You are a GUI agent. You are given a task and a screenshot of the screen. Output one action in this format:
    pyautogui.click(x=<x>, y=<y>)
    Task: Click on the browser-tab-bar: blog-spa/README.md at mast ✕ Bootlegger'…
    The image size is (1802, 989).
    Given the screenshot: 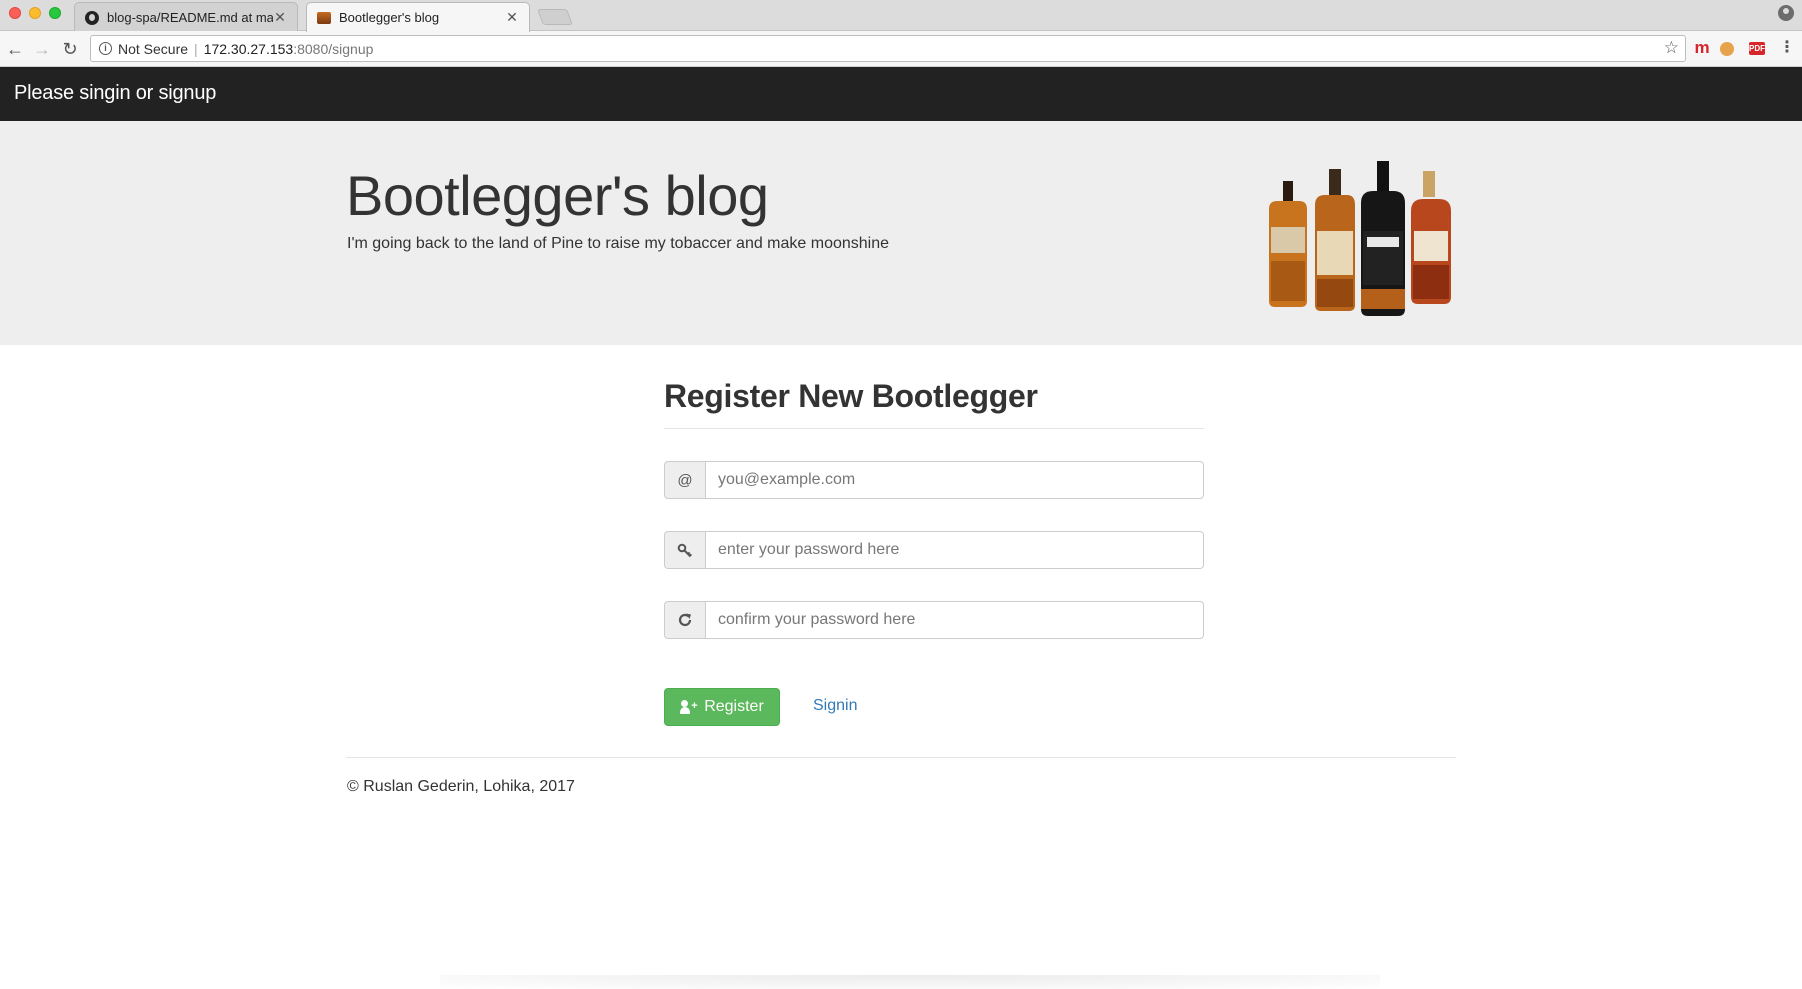 What is the action you would take?
    pyautogui.click(x=901, y=16)
    